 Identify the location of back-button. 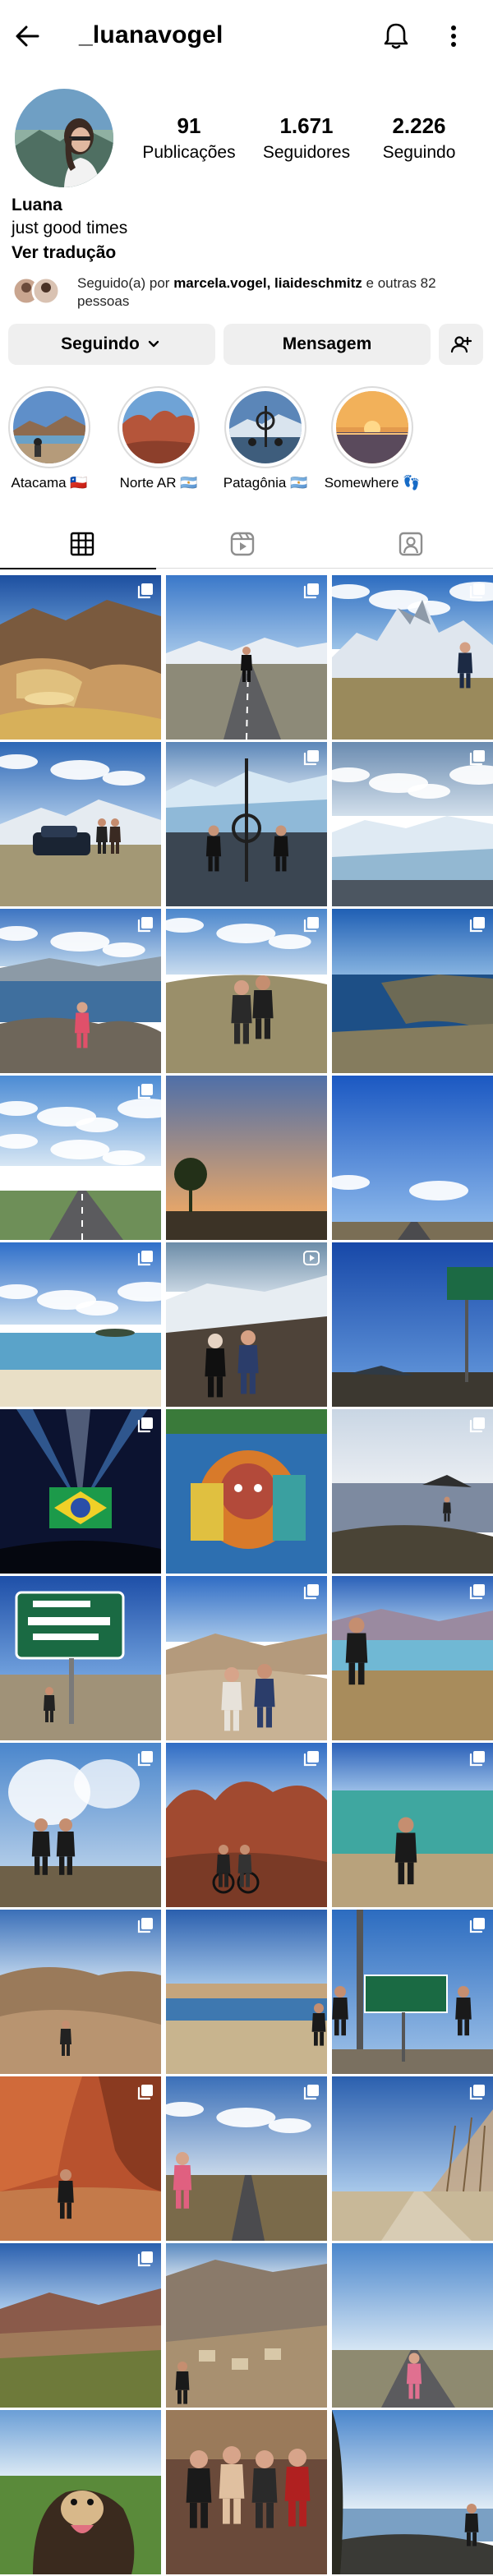
(28, 36).